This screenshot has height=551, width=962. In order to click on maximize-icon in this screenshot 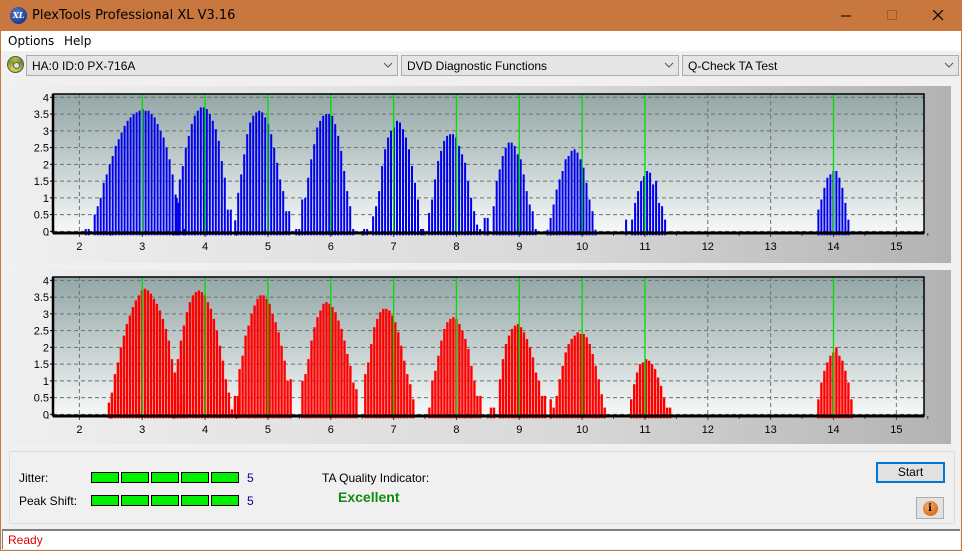, I will do `click(891, 15)`.